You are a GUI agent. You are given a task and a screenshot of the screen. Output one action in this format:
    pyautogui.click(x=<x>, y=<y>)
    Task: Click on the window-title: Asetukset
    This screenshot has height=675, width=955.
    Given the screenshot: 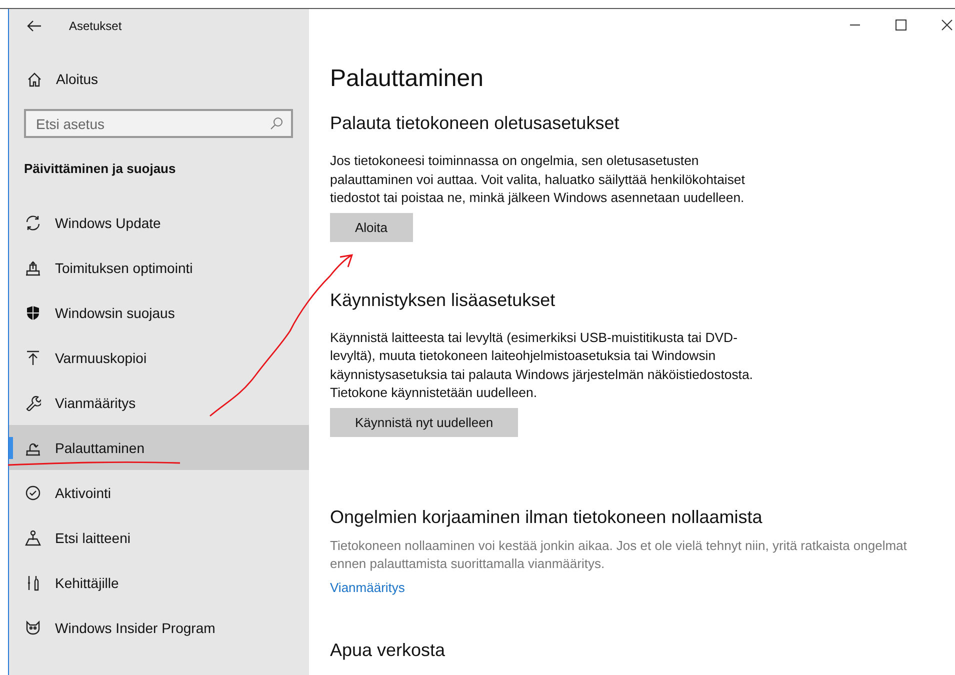 What is the action you would take?
    pyautogui.click(x=95, y=26)
    